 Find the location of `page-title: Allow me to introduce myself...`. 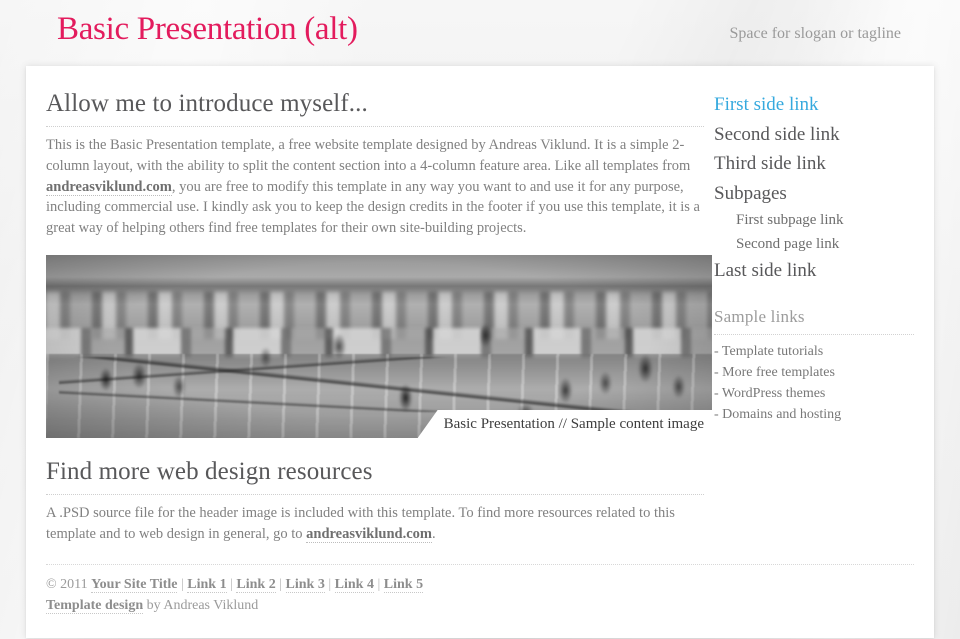

page-title: Allow me to introduce myself... is located at coordinates (375, 107).